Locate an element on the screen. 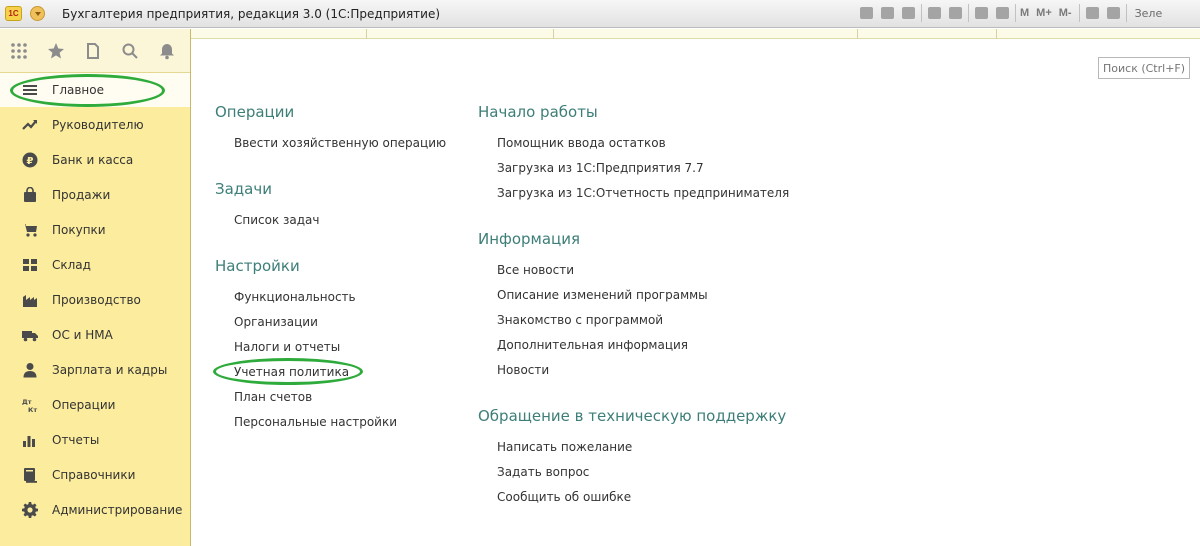 The width and height of the screenshot is (1200, 546). search-icon is located at coordinates (129, 51).